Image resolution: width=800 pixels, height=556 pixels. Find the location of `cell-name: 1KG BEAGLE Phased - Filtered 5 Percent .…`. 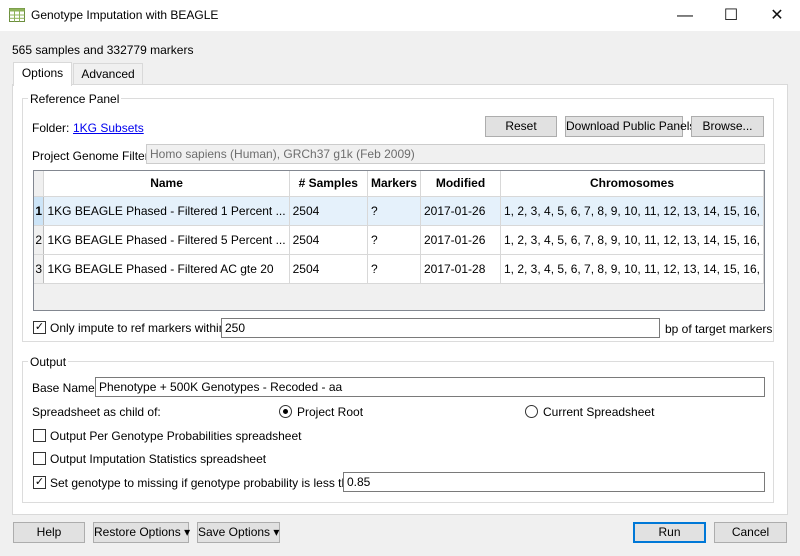

cell-name: 1KG BEAGLE Phased - Filtered 5 Percent .… is located at coordinates (166, 240).